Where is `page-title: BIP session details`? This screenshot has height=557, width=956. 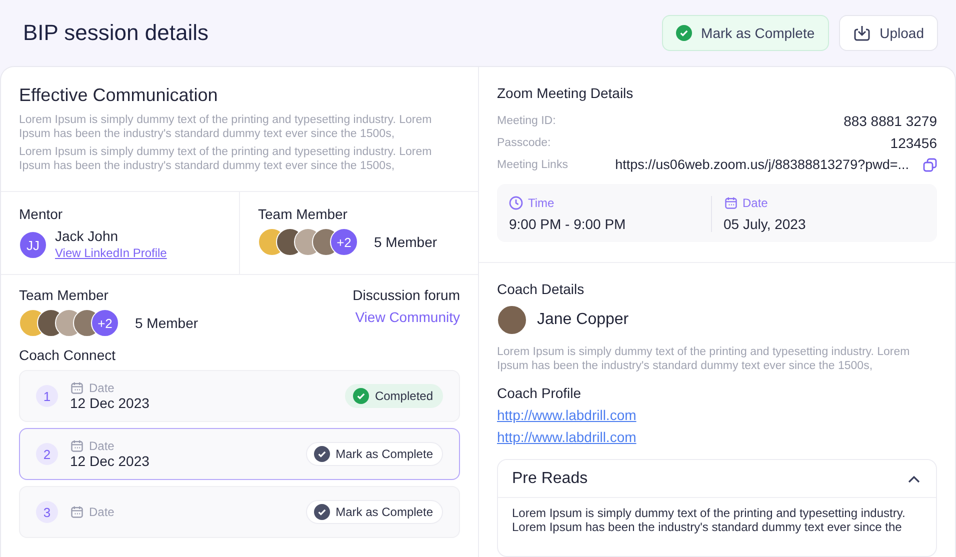
page-title: BIP session details is located at coordinates (116, 33).